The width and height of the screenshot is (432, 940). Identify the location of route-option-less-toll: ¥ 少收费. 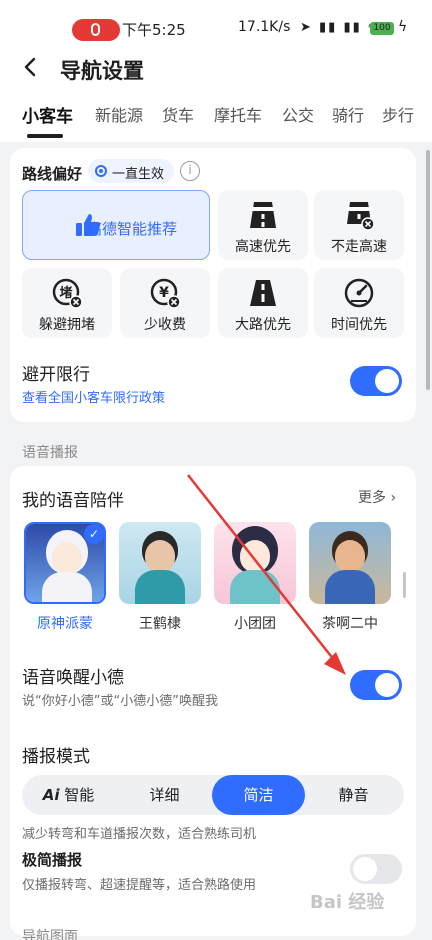
(165, 303).